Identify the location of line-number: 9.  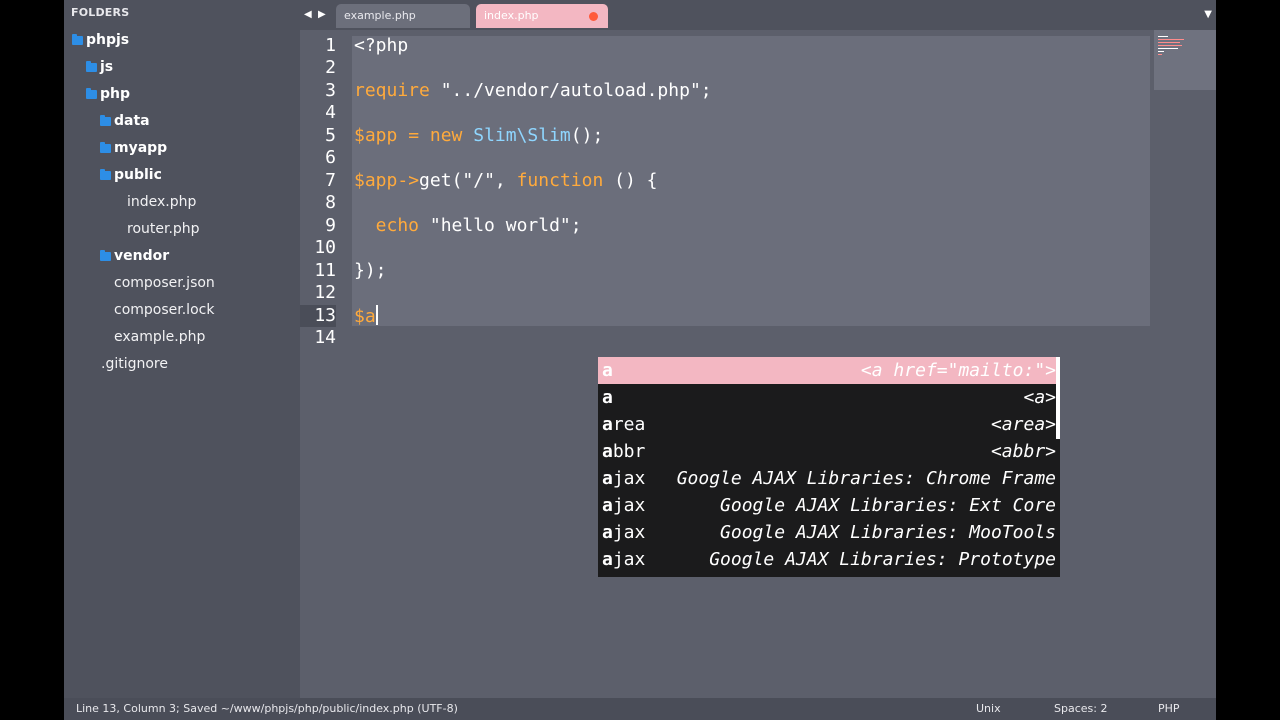
(330, 225).